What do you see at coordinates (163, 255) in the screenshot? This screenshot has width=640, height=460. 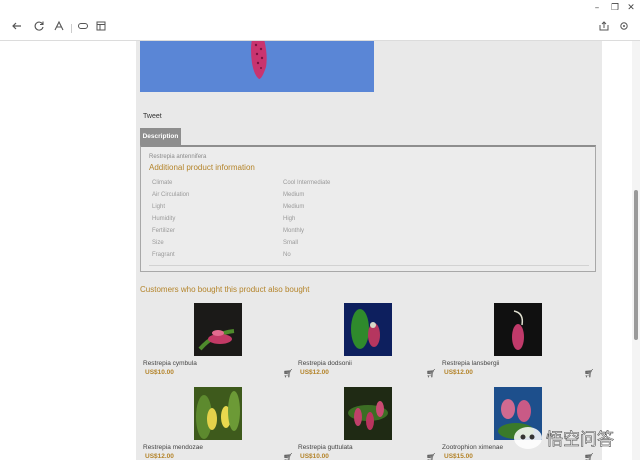 I see `attribute-key: Fragrant` at bounding box center [163, 255].